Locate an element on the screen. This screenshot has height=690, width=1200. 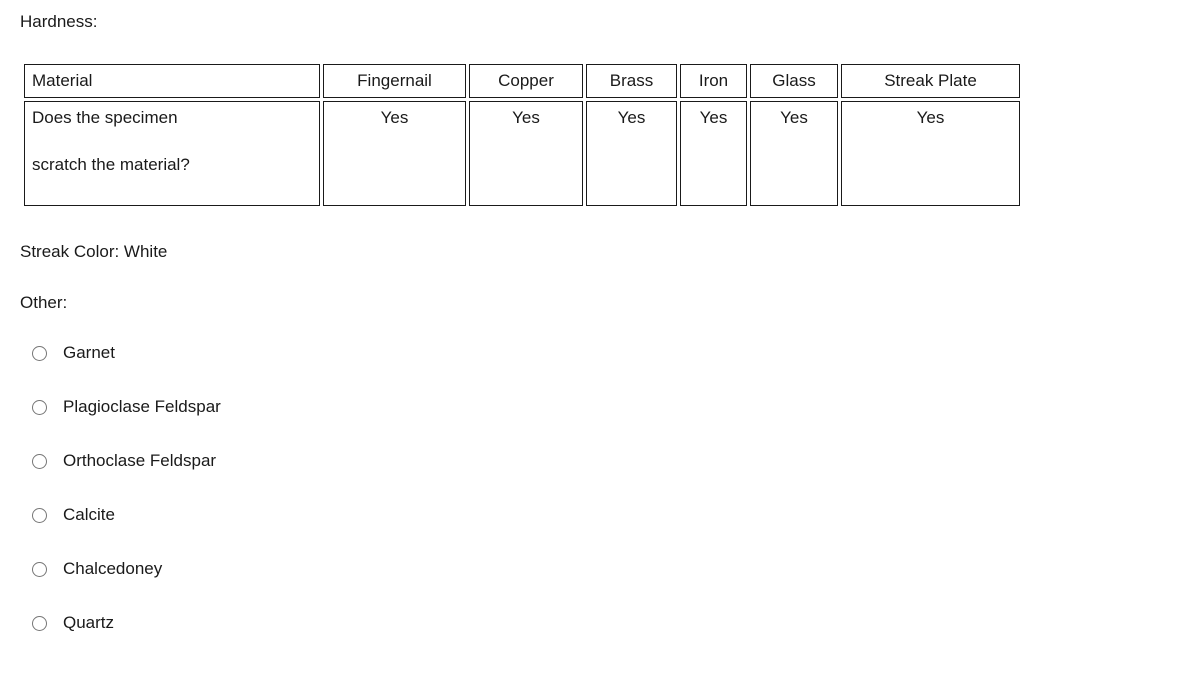
table-header-fingernail: Fingernail is located at coordinates (394, 81).